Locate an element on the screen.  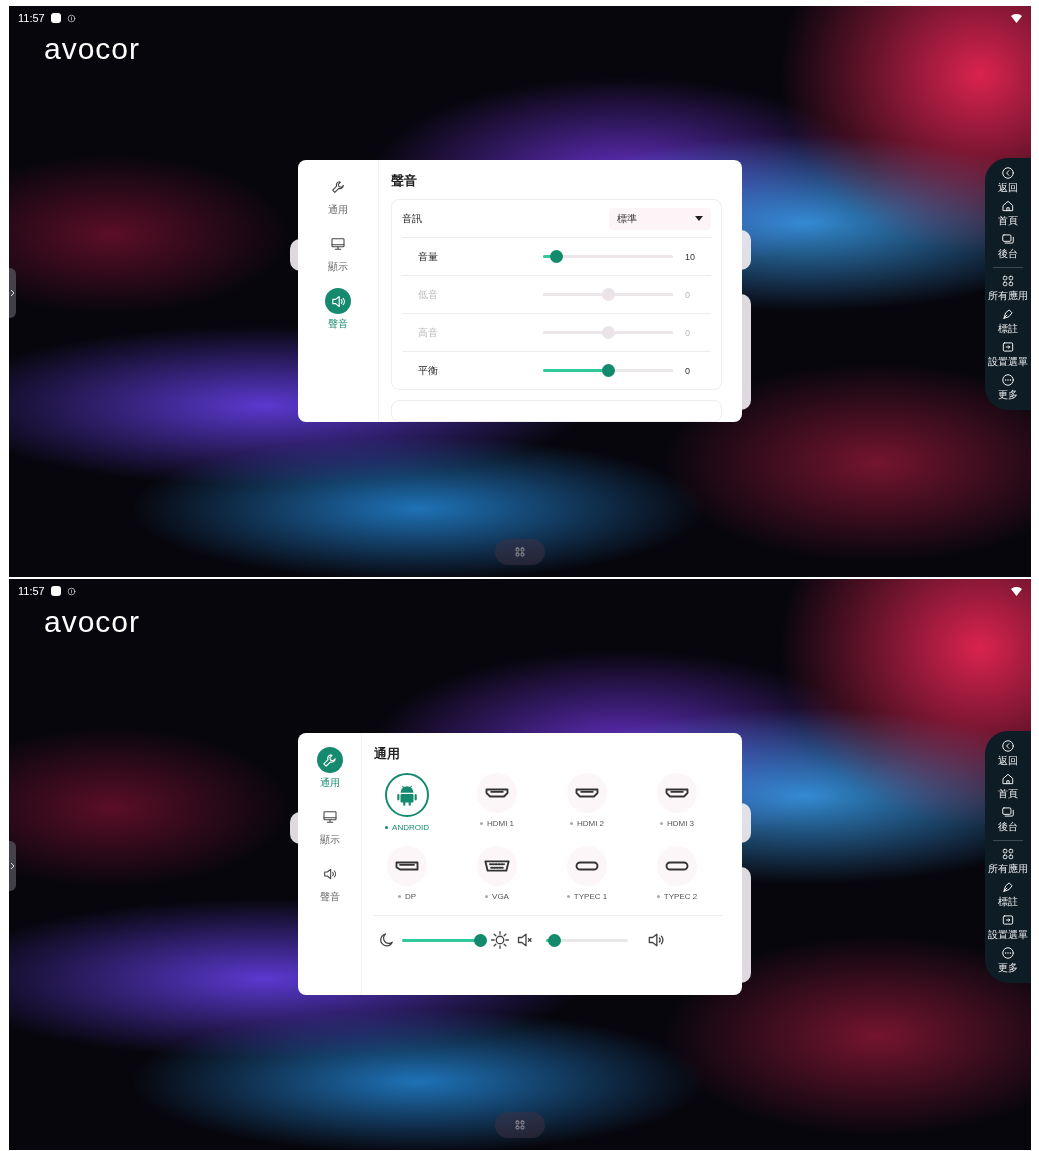
settings-tab: 通用 is located at coordinates (338, 195).